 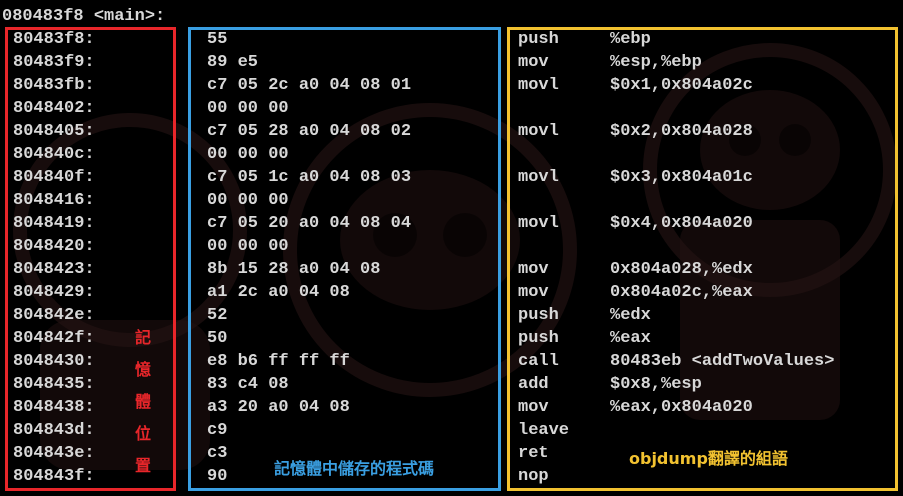 I want to click on objdump-assembly-label: objdump翻譯的組語, so click(x=708, y=458).